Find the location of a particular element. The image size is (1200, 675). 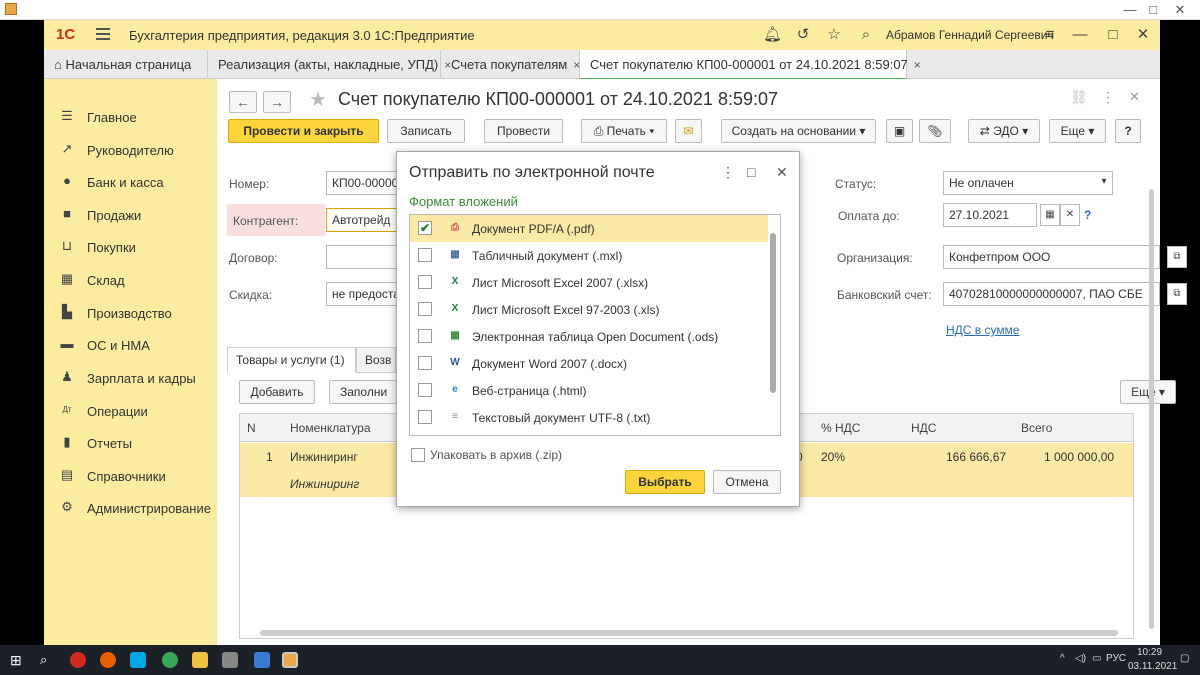

checkbox-checked: ✔ is located at coordinates (425, 228).